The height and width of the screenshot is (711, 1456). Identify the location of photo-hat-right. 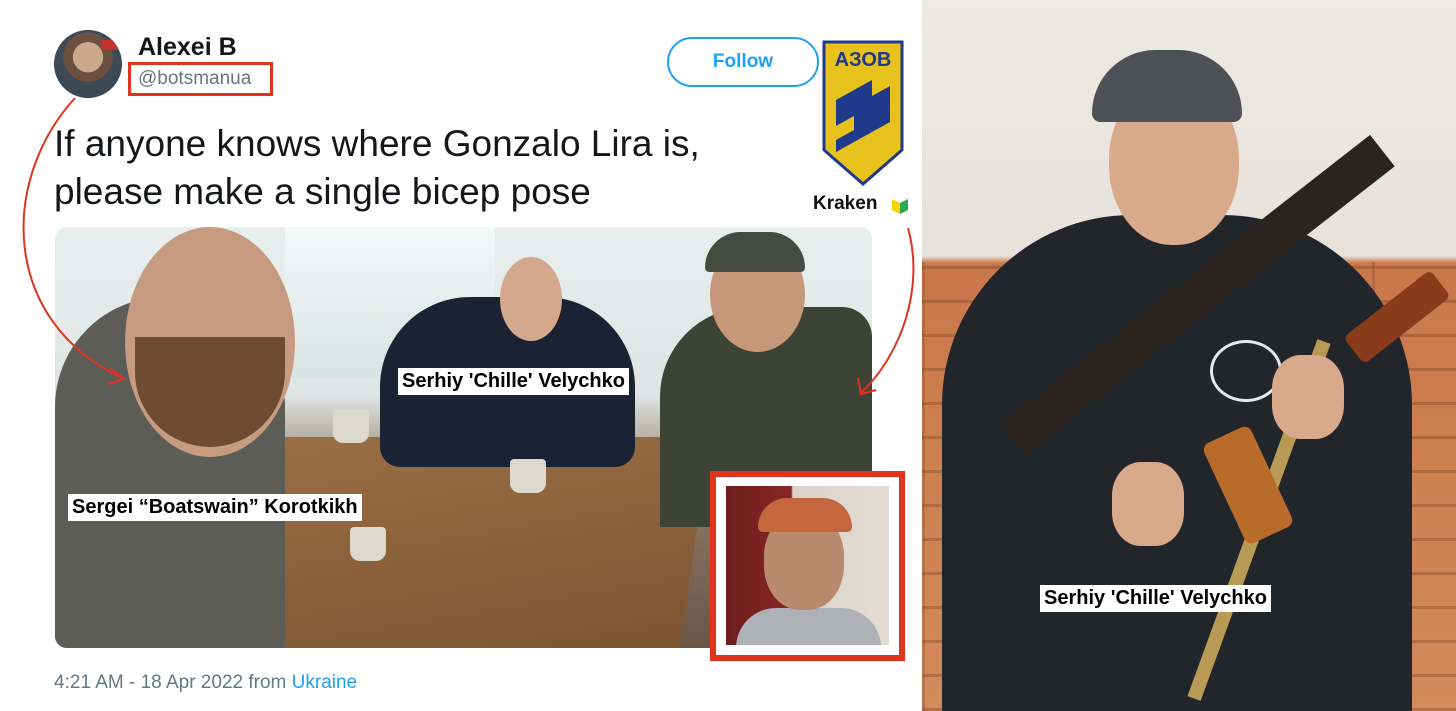
(755, 252).